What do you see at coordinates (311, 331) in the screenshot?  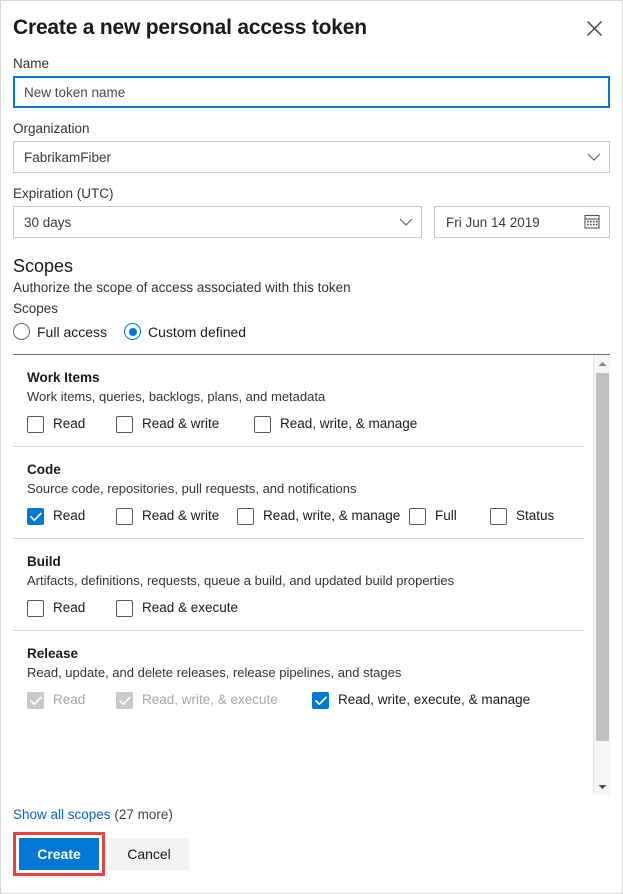 I see `scopes-radio-group: Full access Custom defined` at bounding box center [311, 331].